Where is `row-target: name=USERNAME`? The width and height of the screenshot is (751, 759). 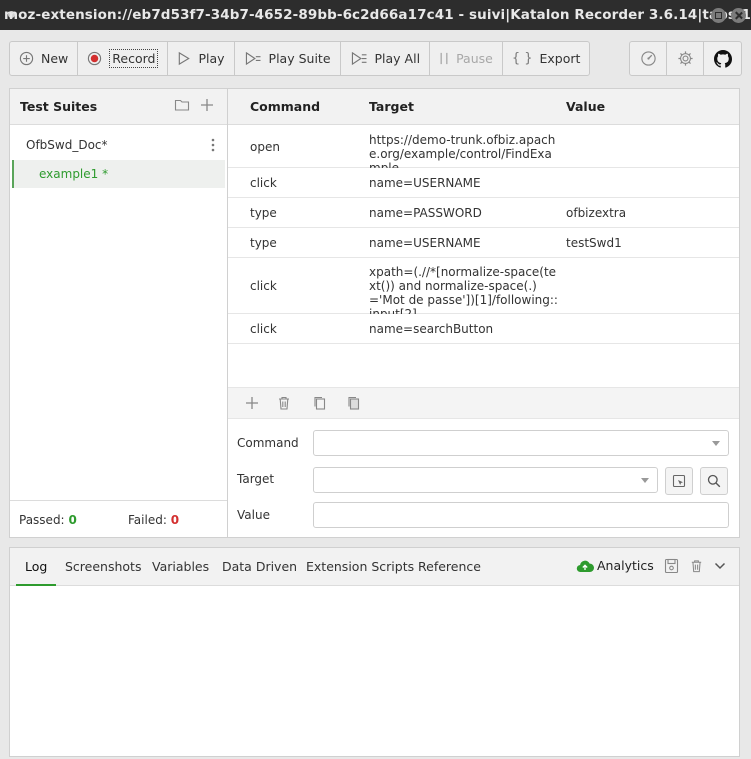
row-target: name=USERNAME is located at coordinates (425, 243).